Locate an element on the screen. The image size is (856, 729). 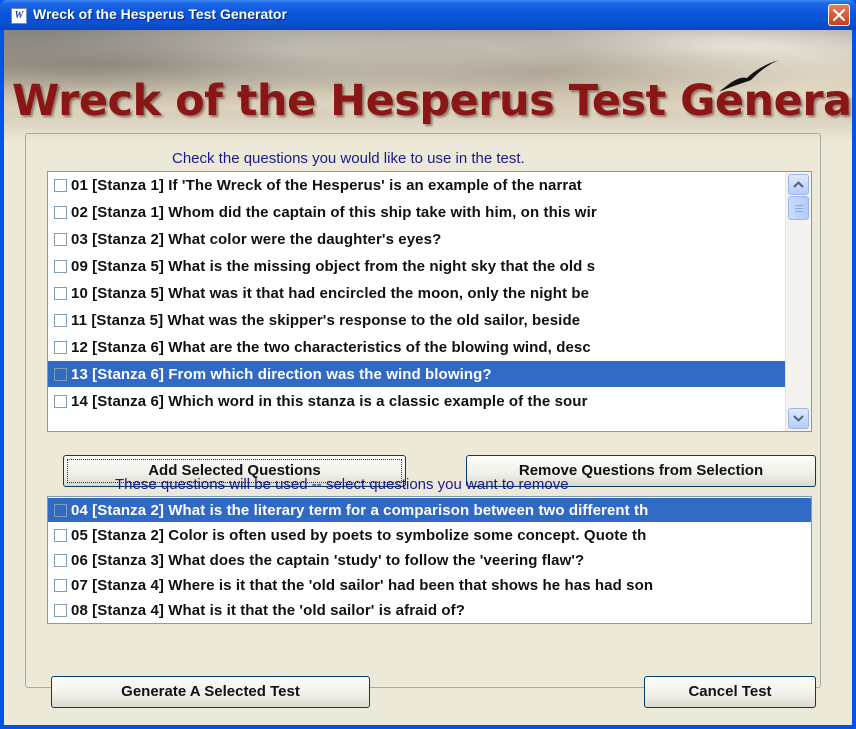
chevron-down-icon is located at coordinates (798, 418).